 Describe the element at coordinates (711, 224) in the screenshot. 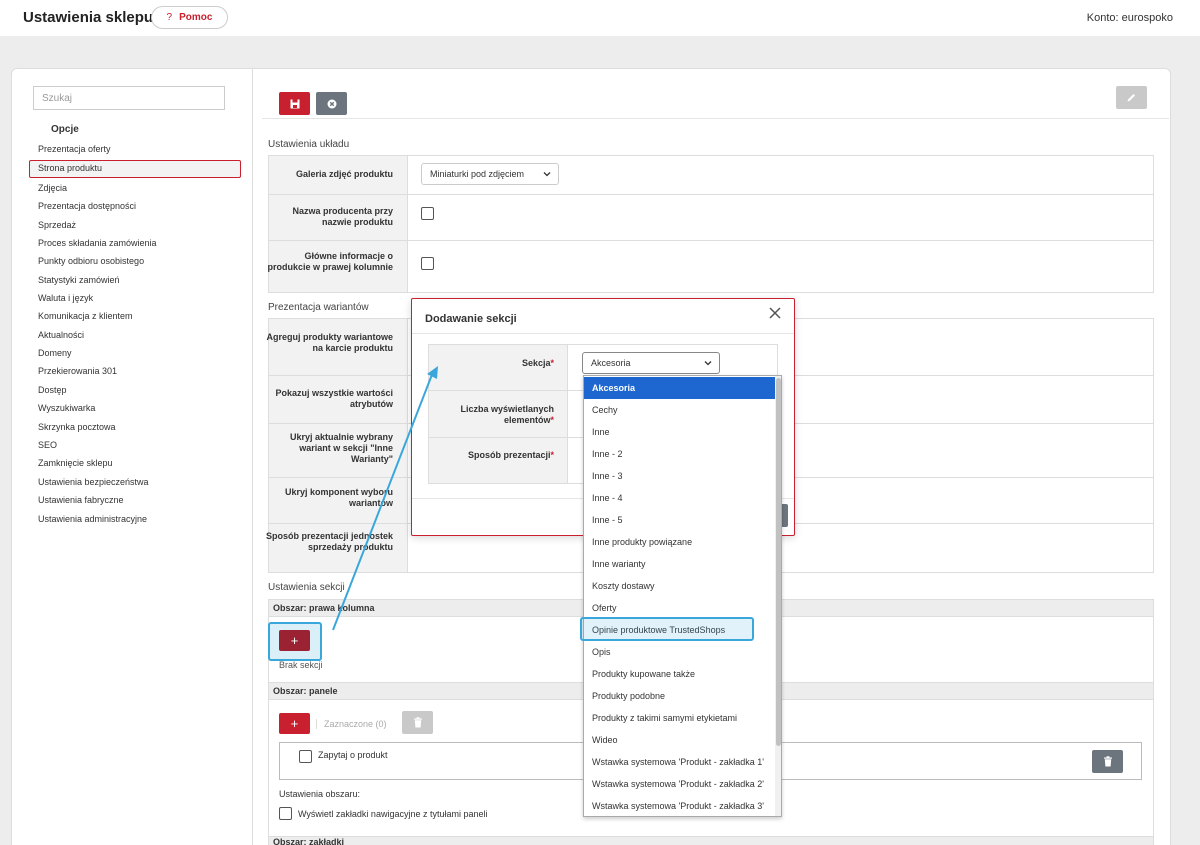

I see `layout-settings-box` at that location.